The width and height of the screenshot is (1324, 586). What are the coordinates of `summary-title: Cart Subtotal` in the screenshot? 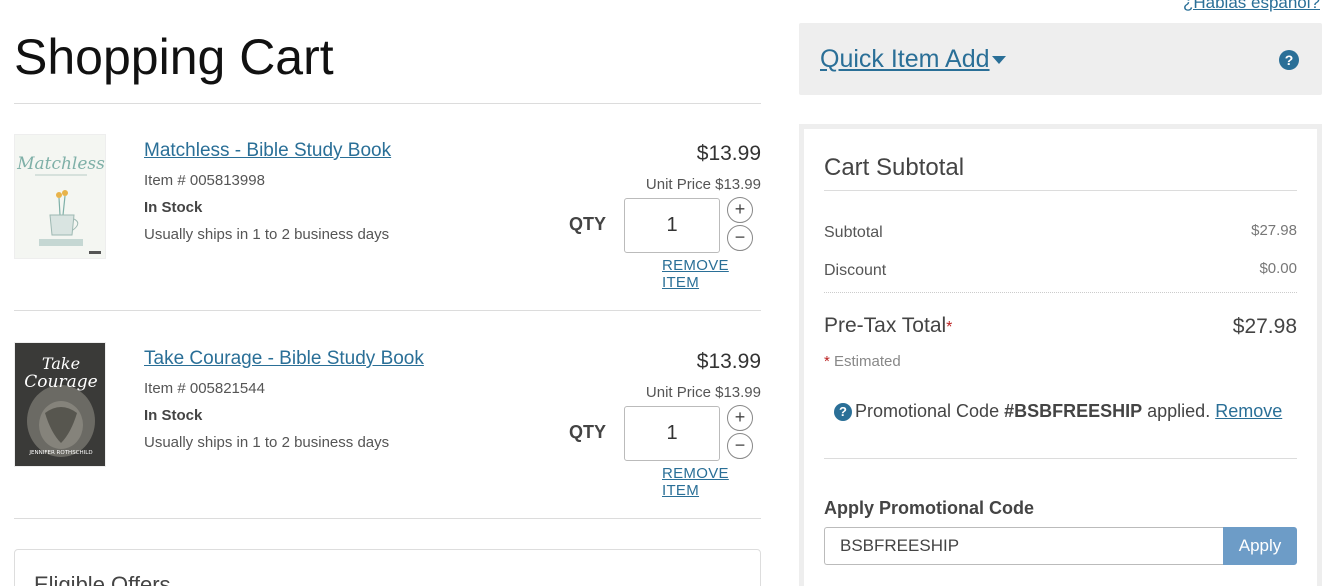 It's located at (894, 167).